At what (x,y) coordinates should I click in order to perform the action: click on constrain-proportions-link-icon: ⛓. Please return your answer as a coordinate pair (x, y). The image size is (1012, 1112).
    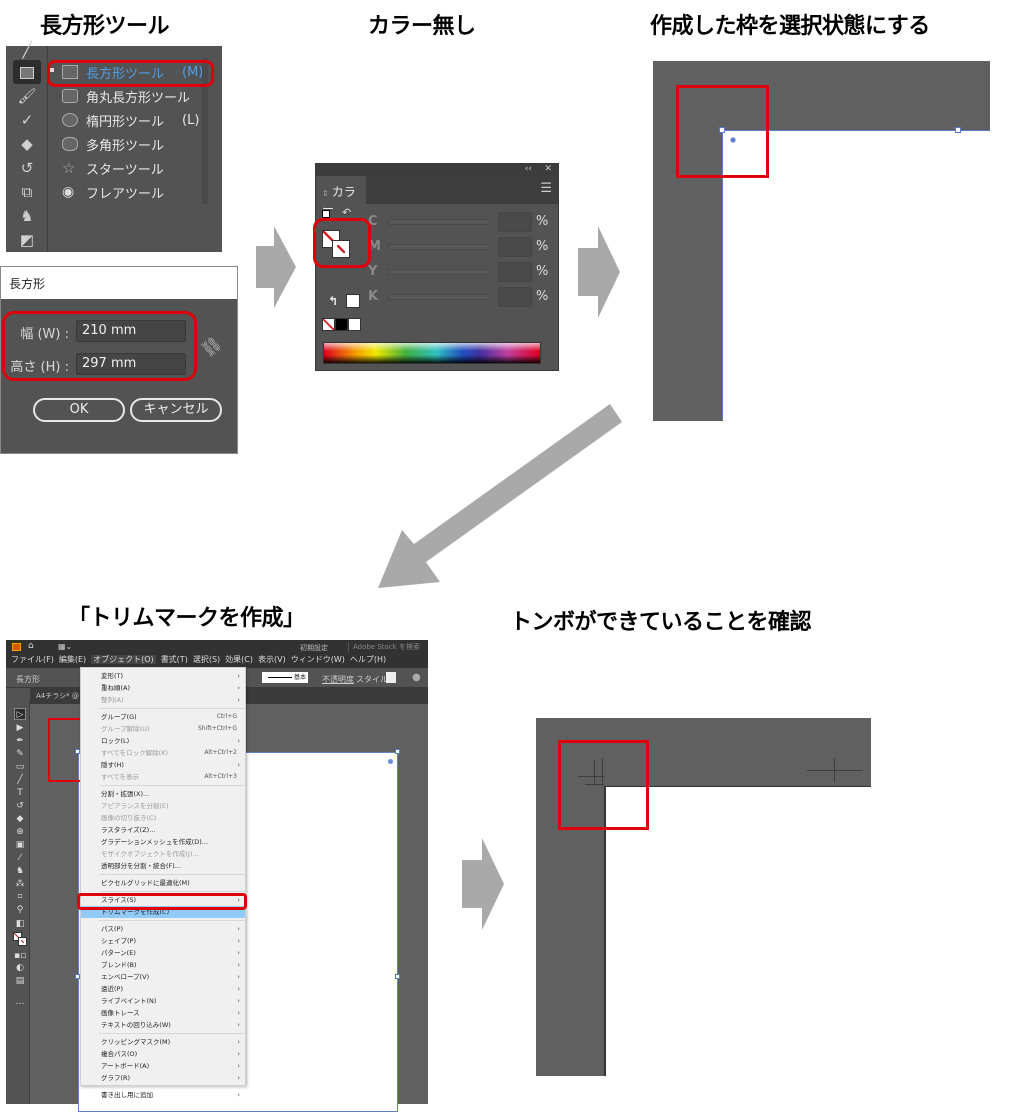
    Looking at the image, I should click on (211, 347).